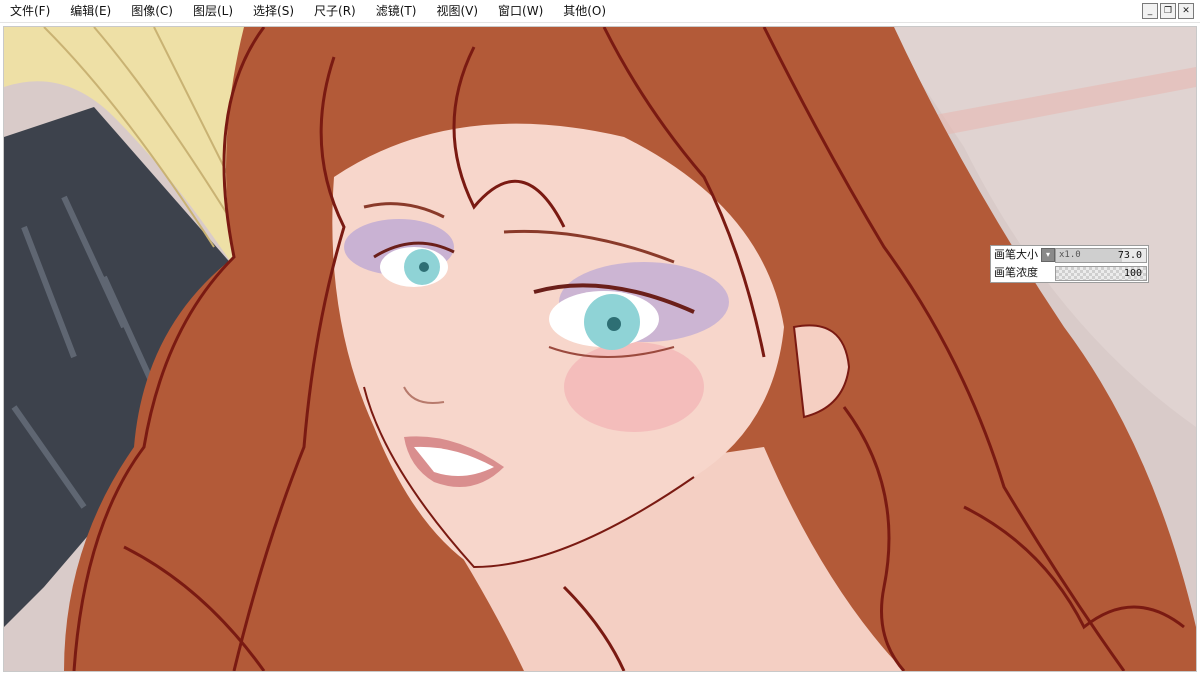 This screenshot has height=675, width=1200. Describe the element at coordinates (30, 11) in the screenshot. I see `menu-file: 文件(F)` at that location.